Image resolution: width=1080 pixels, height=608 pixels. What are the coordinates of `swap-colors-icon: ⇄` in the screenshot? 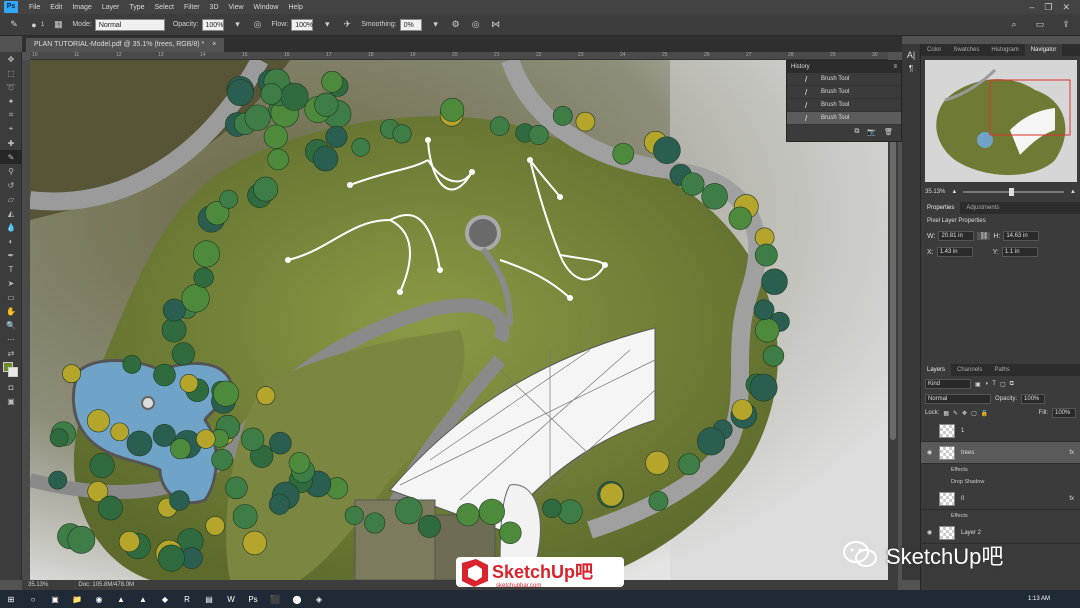 It's located at (11, 353).